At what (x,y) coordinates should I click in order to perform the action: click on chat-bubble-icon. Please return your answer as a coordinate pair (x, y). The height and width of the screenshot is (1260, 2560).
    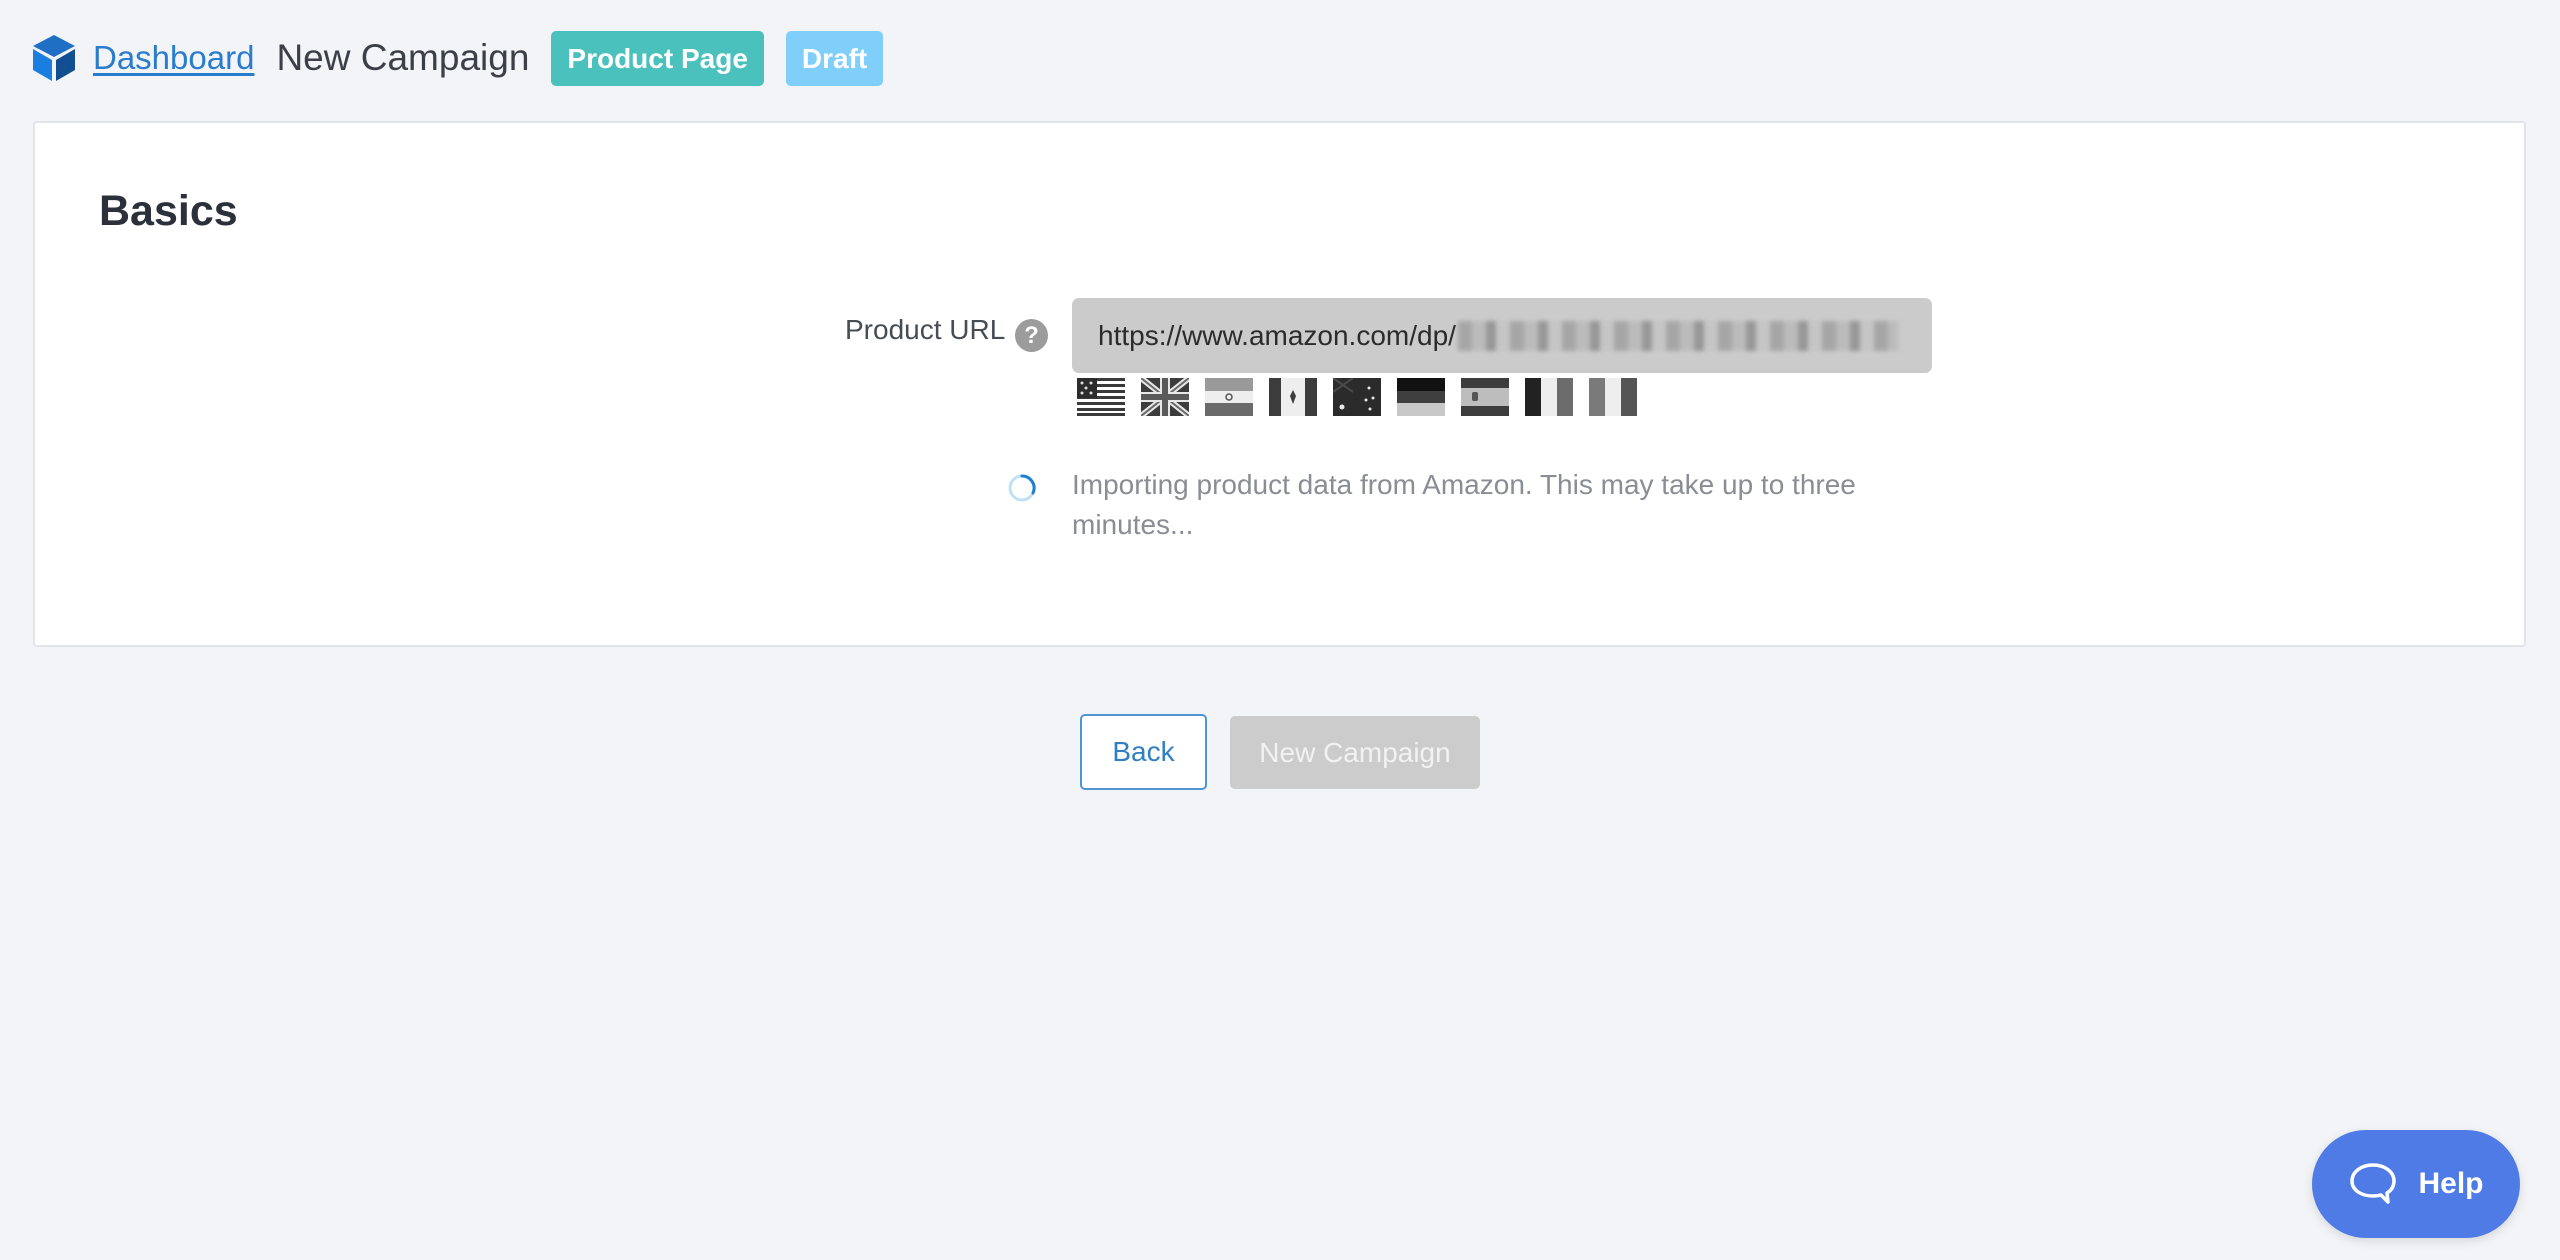
    Looking at the image, I should click on (2373, 1183).